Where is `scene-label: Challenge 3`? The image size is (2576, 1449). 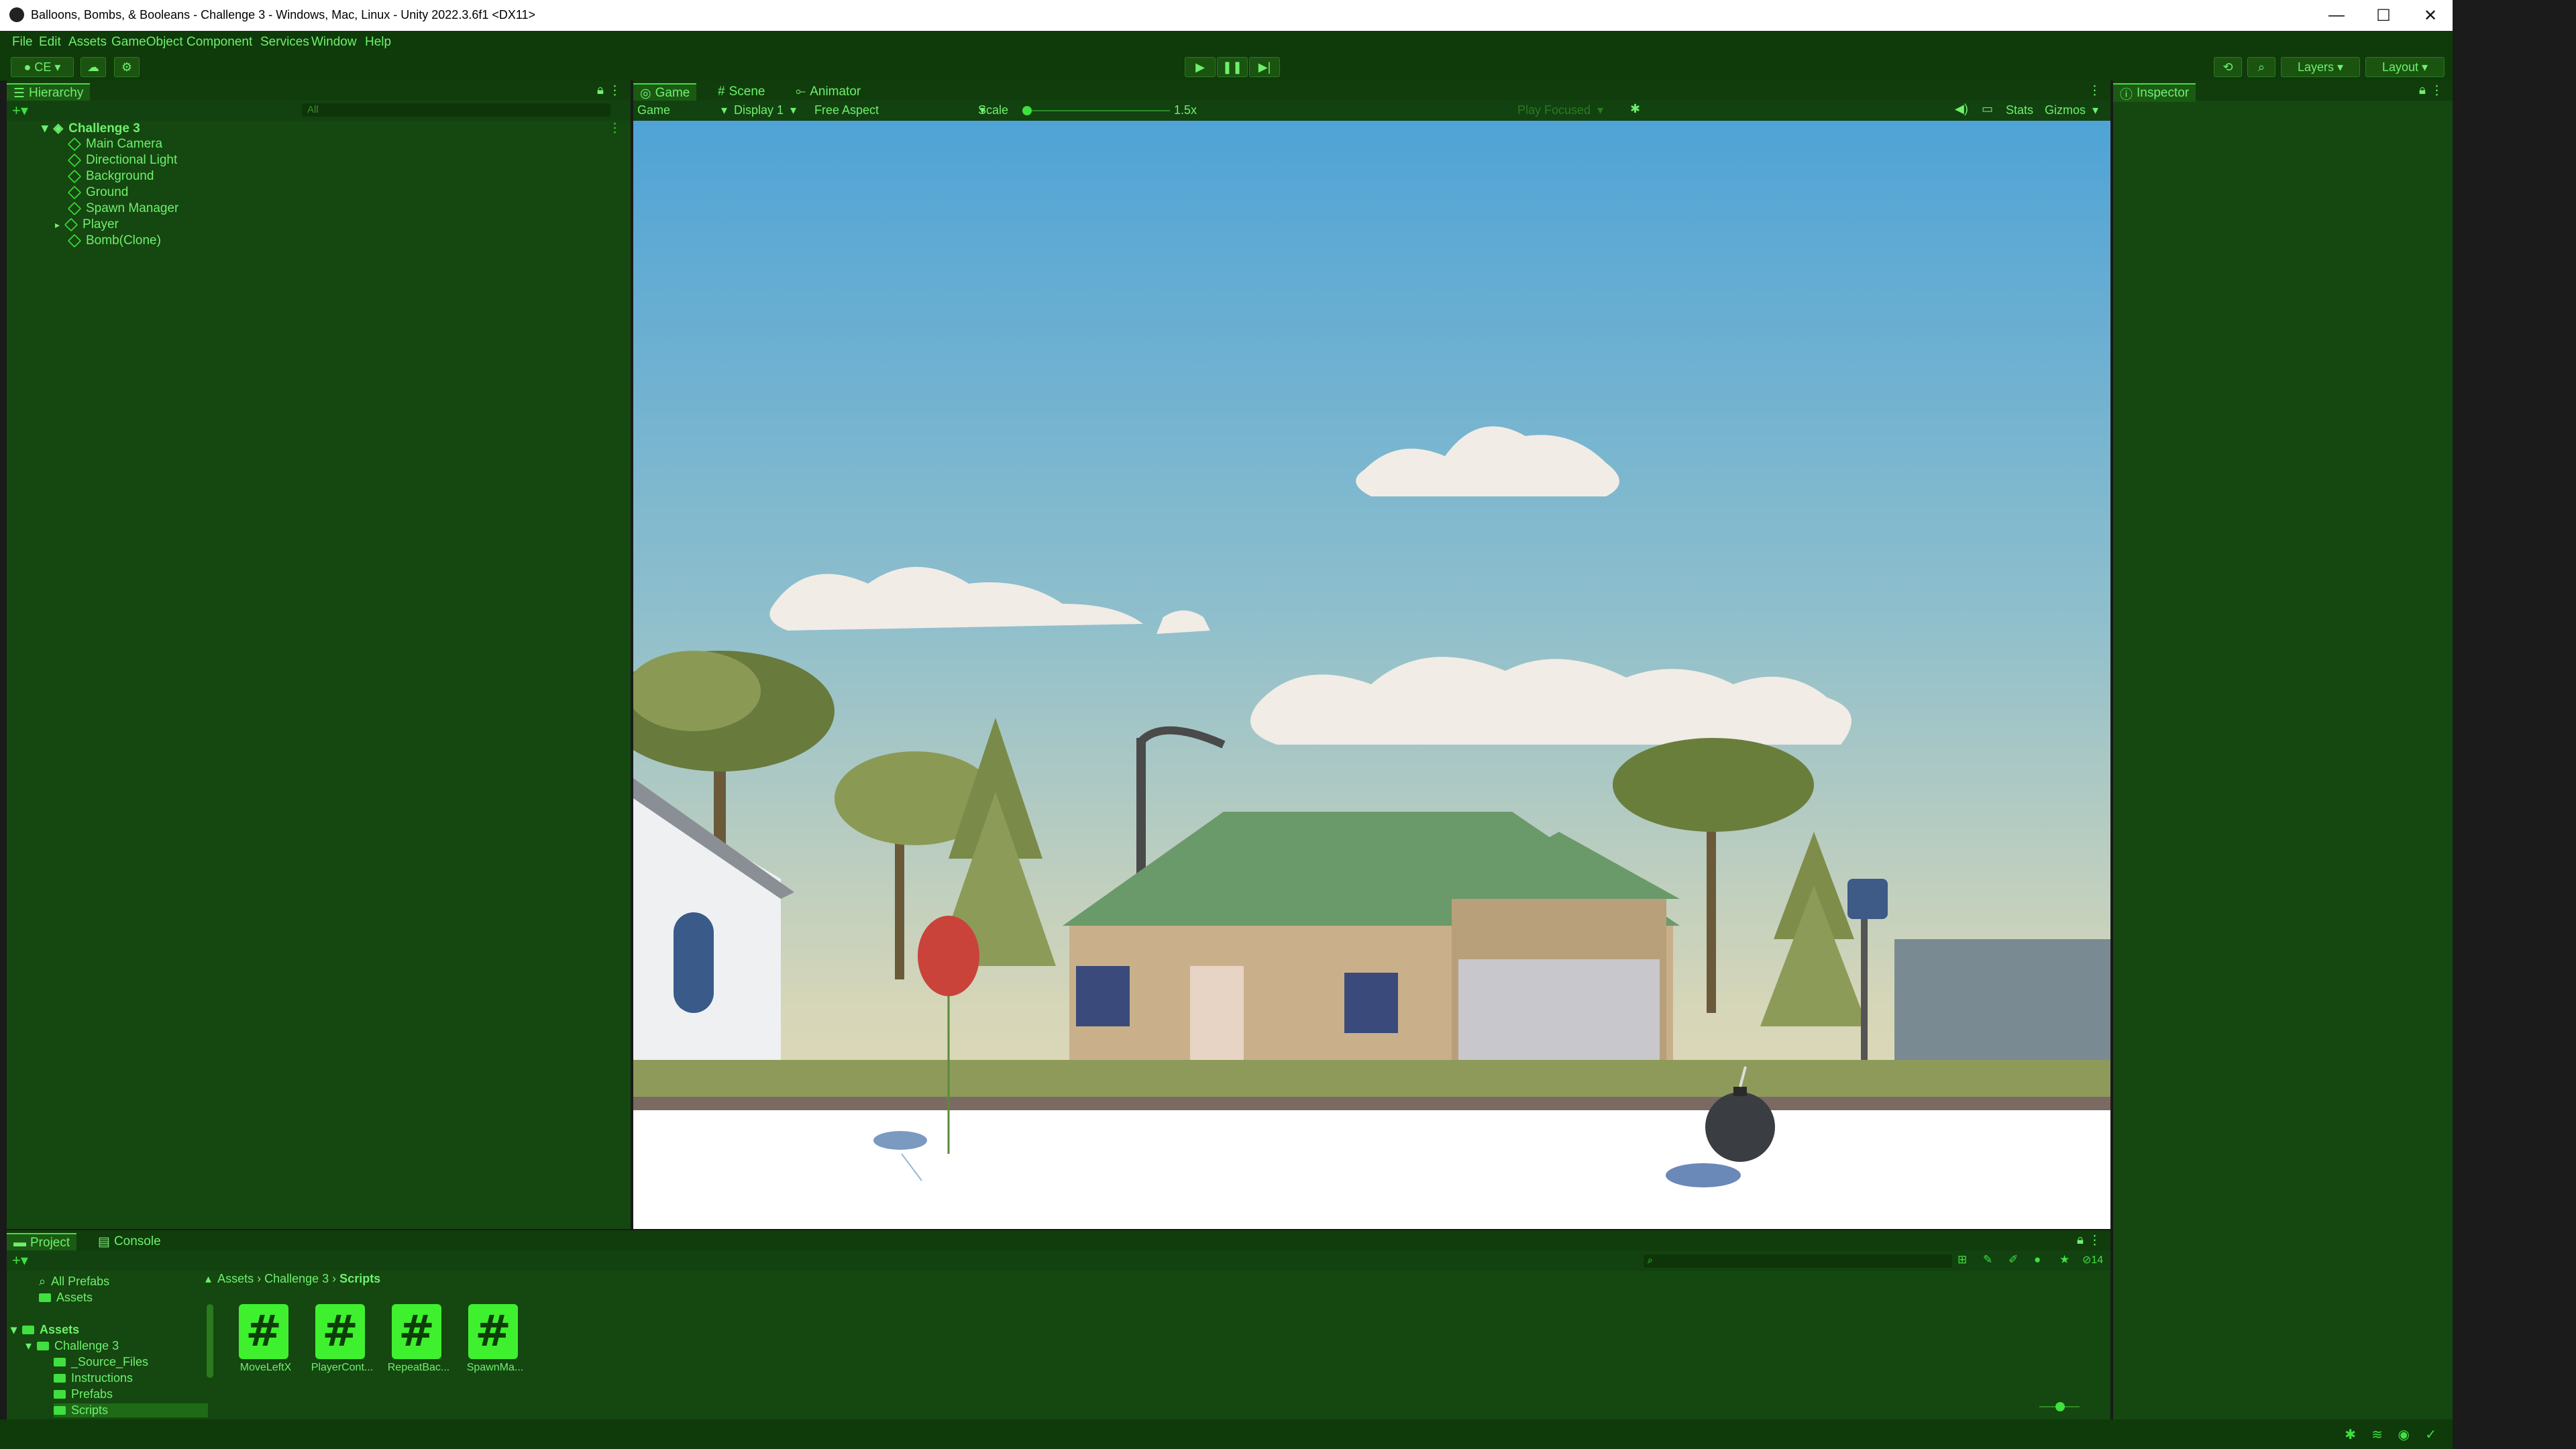 scene-label: Challenge 3 is located at coordinates (104, 128).